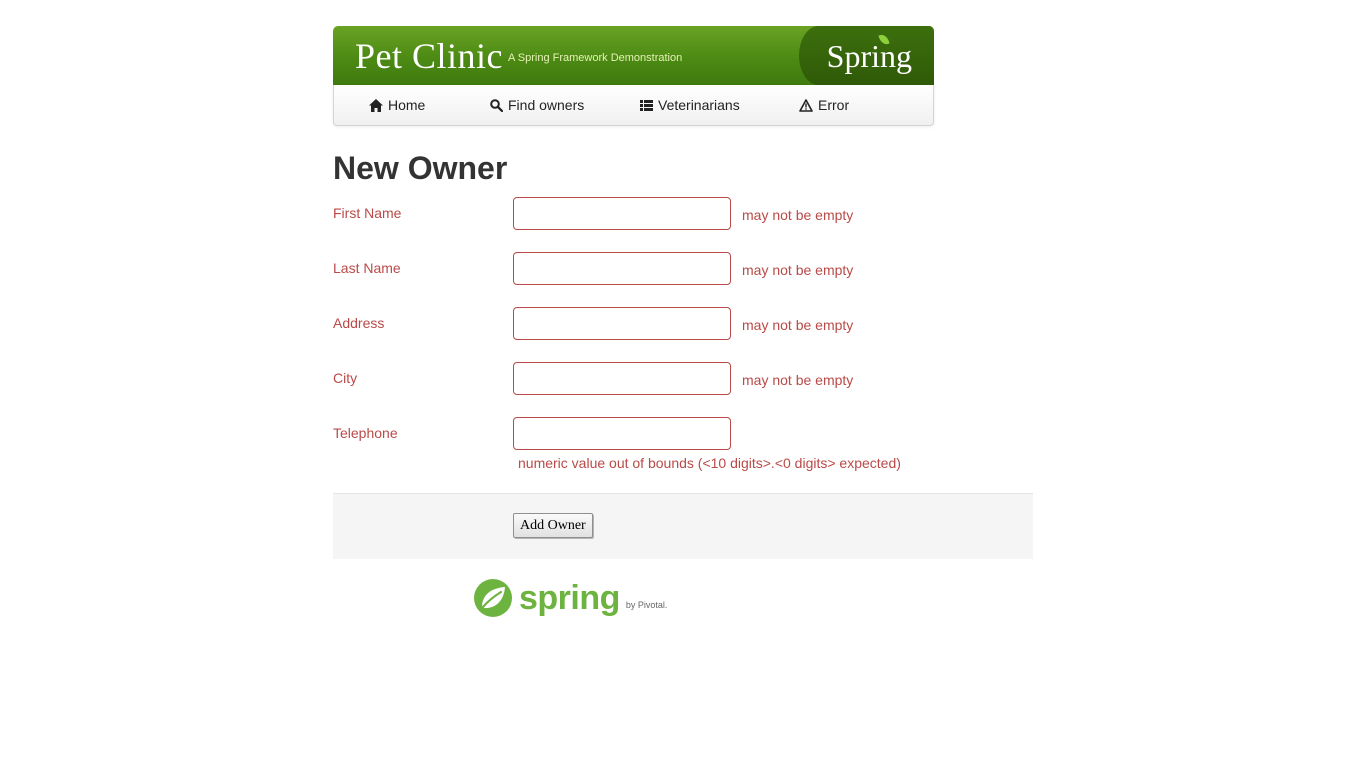  I want to click on city-field, so click(622, 378).